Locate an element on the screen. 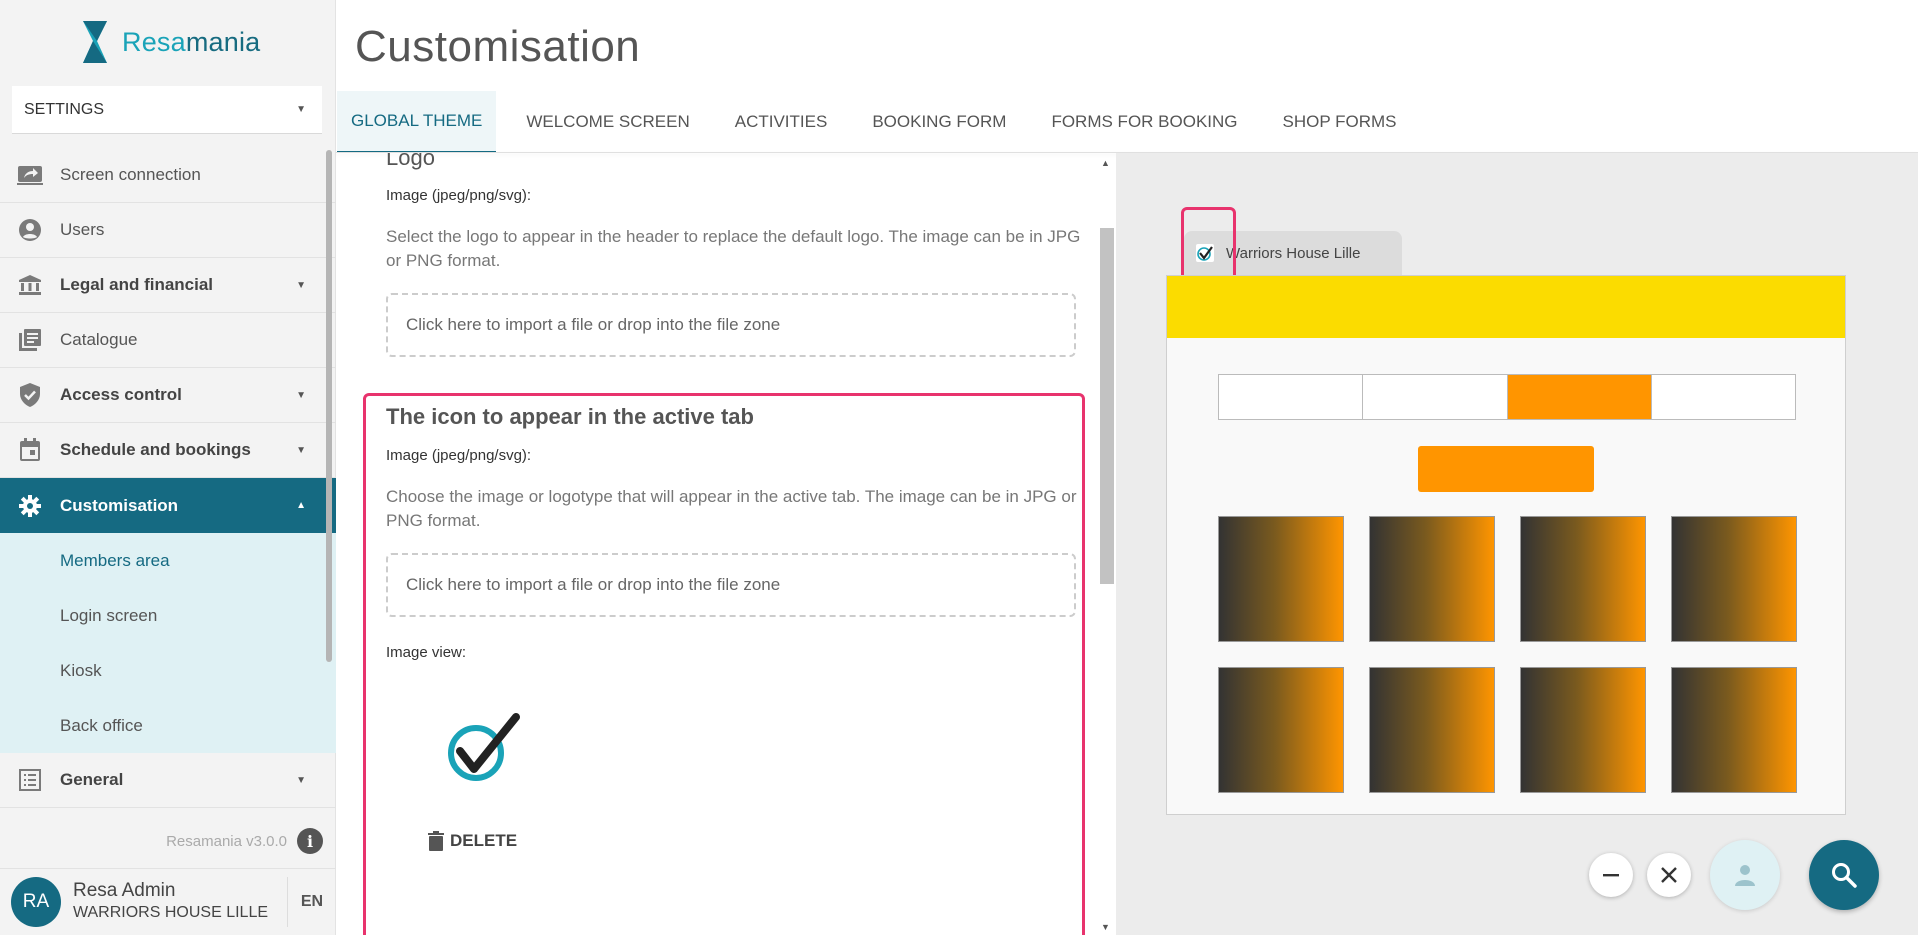  delete-button: DELETE is located at coordinates (472, 841).